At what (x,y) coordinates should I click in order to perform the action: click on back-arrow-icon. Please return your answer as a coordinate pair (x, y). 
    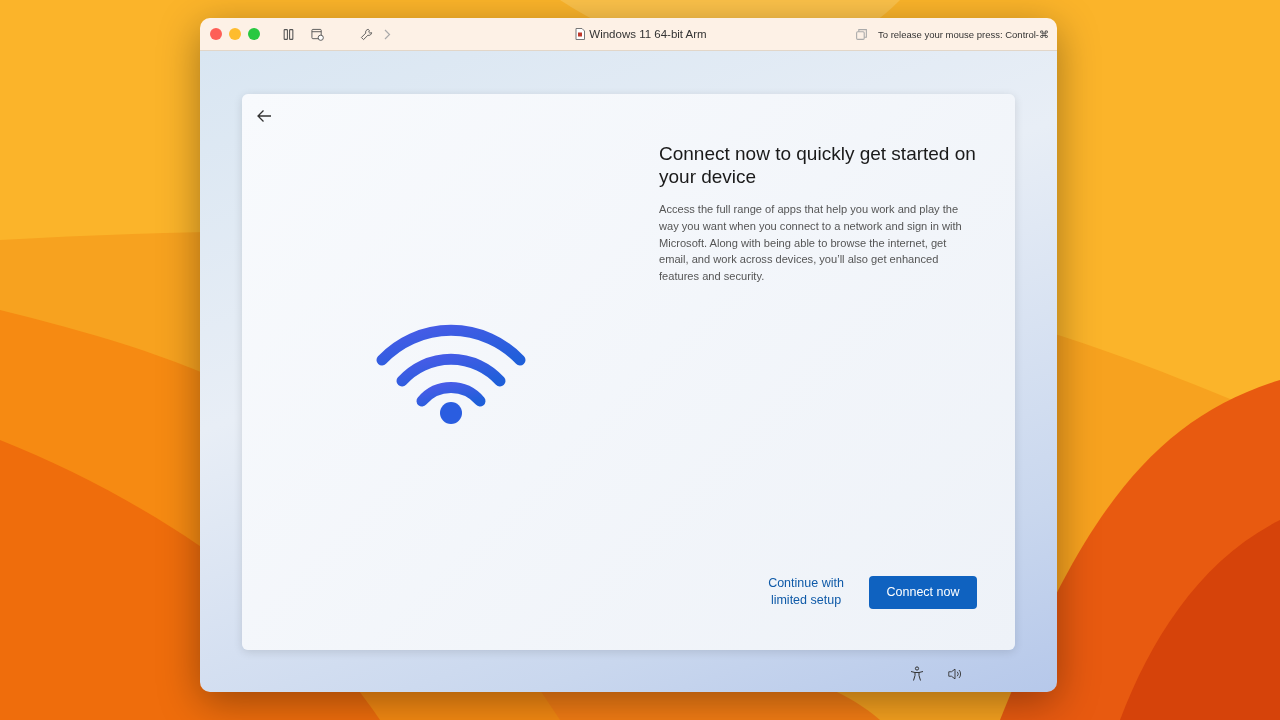
    Looking at the image, I should click on (264, 116).